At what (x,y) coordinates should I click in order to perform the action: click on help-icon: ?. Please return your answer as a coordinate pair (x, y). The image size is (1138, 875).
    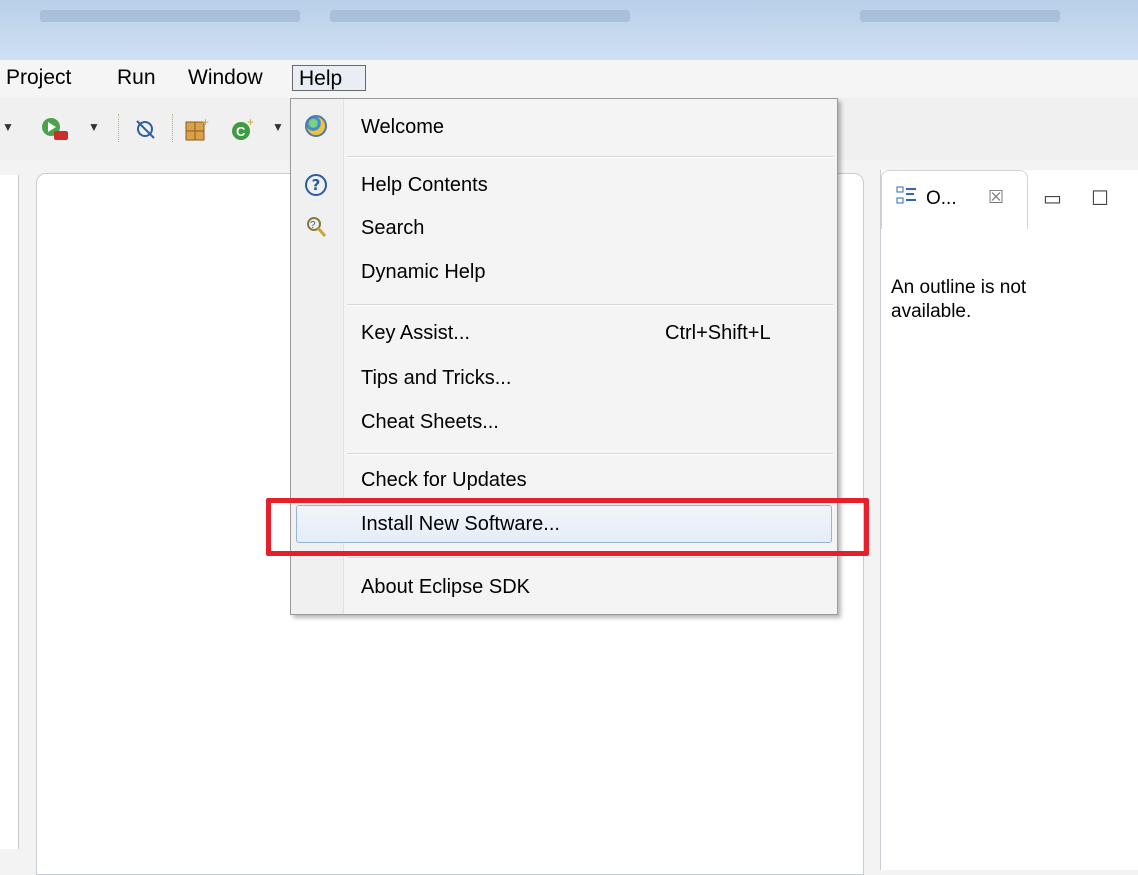
    Looking at the image, I should click on (316, 184).